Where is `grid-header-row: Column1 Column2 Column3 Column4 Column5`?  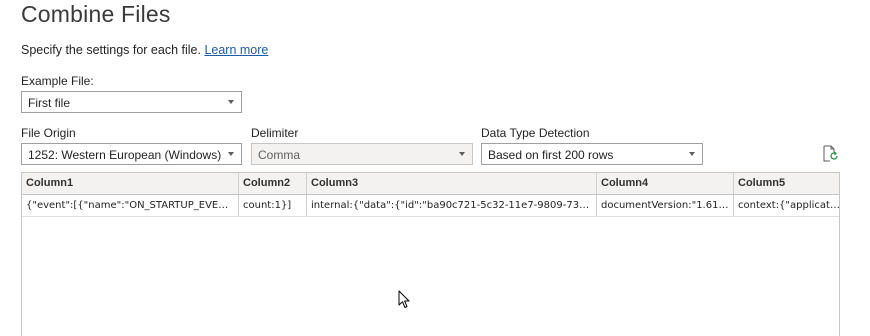
grid-header-row: Column1 Column2 Column3 Column4 Column5 is located at coordinates (430, 184).